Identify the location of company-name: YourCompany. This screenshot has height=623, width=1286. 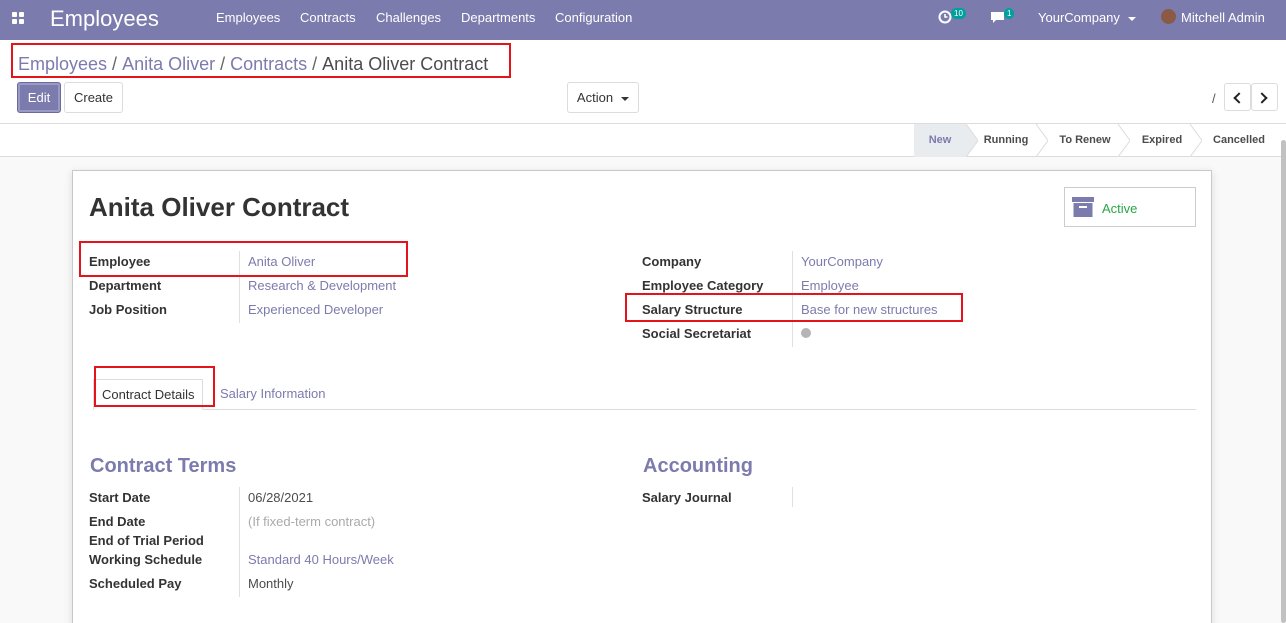
(1079, 17).